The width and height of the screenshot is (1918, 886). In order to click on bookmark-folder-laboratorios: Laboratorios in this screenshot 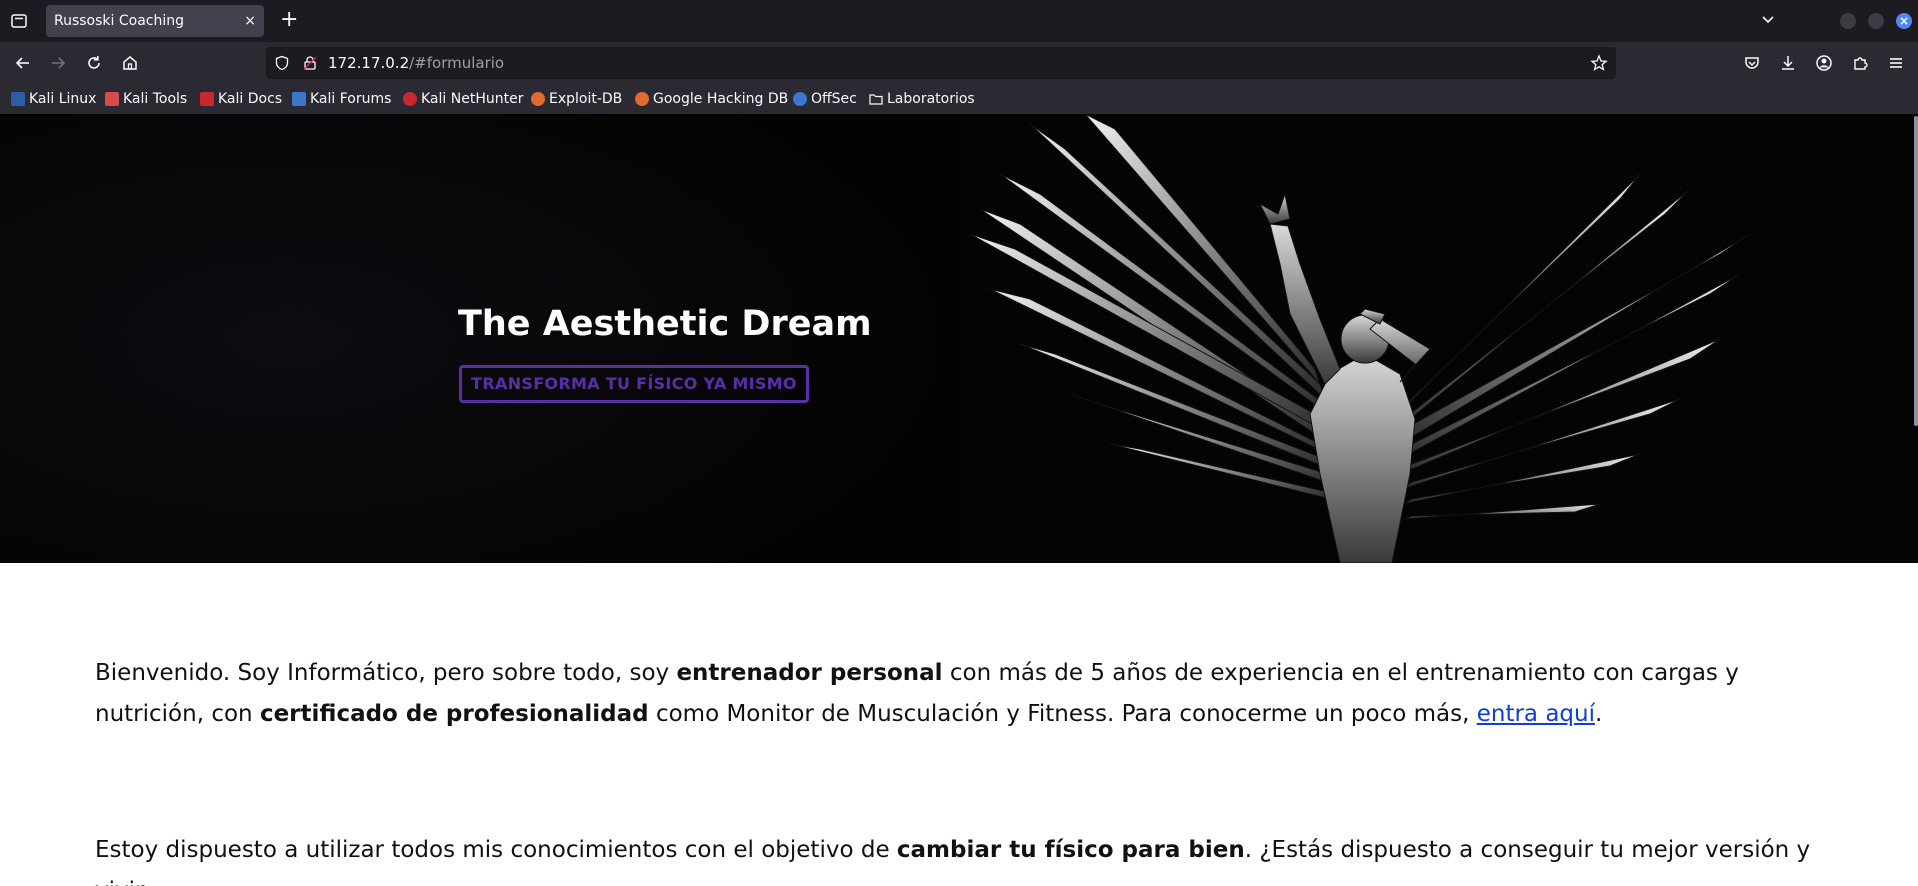, I will do `click(921, 99)`.